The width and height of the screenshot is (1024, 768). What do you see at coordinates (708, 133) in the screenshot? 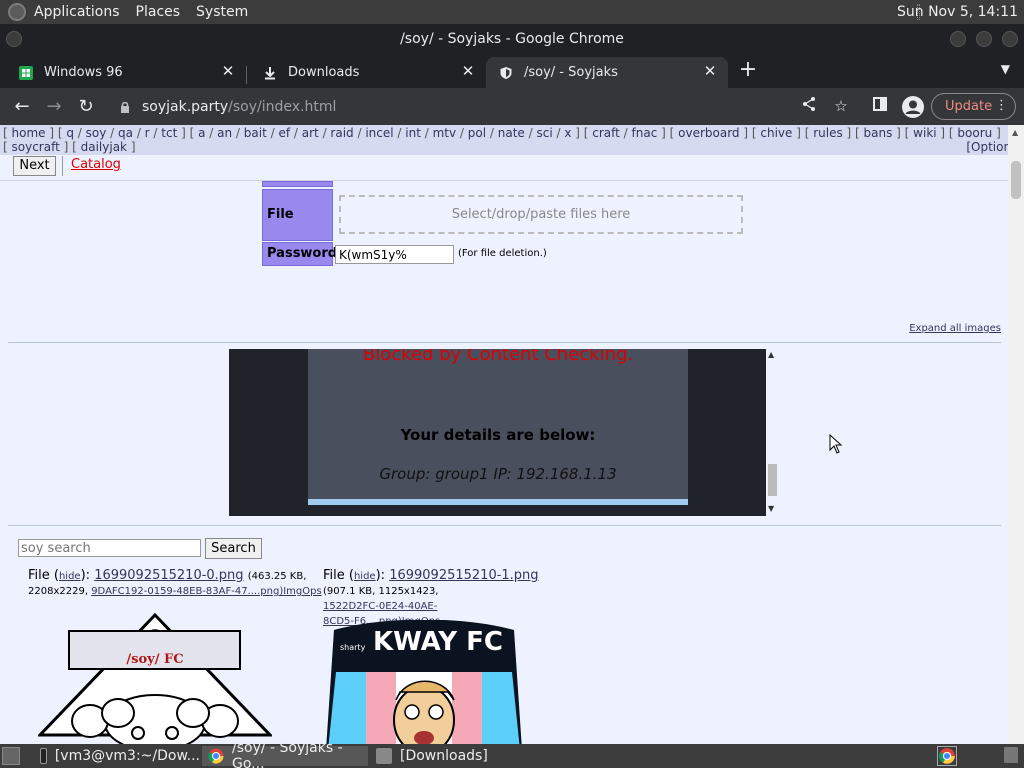
I see `board-link-overboard: overboard` at bounding box center [708, 133].